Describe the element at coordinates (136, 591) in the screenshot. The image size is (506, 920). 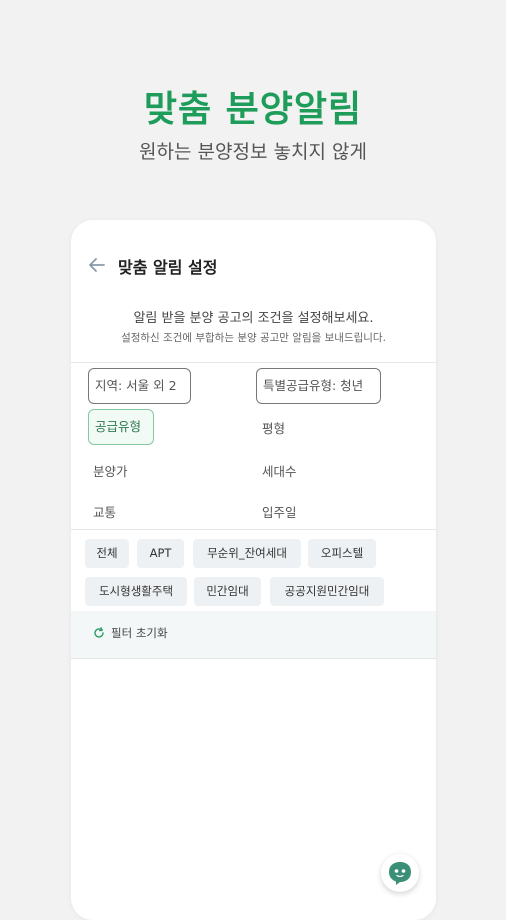
I see `chip-urban-housing: 도시형생활주택` at that location.